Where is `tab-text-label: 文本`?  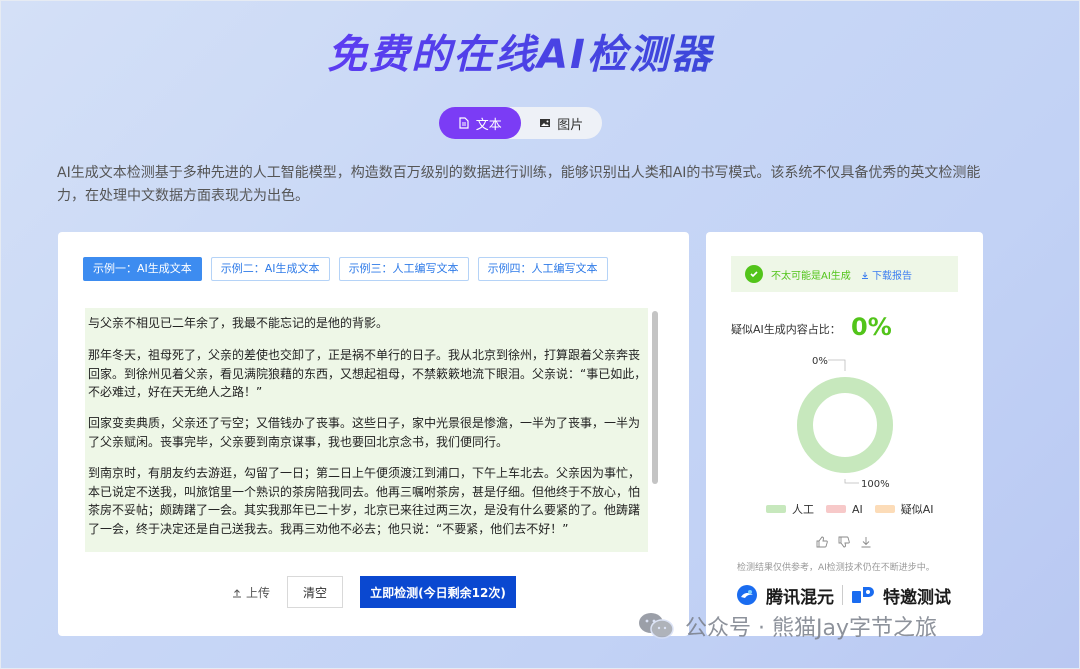 tab-text-label: 文本 is located at coordinates (488, 125).